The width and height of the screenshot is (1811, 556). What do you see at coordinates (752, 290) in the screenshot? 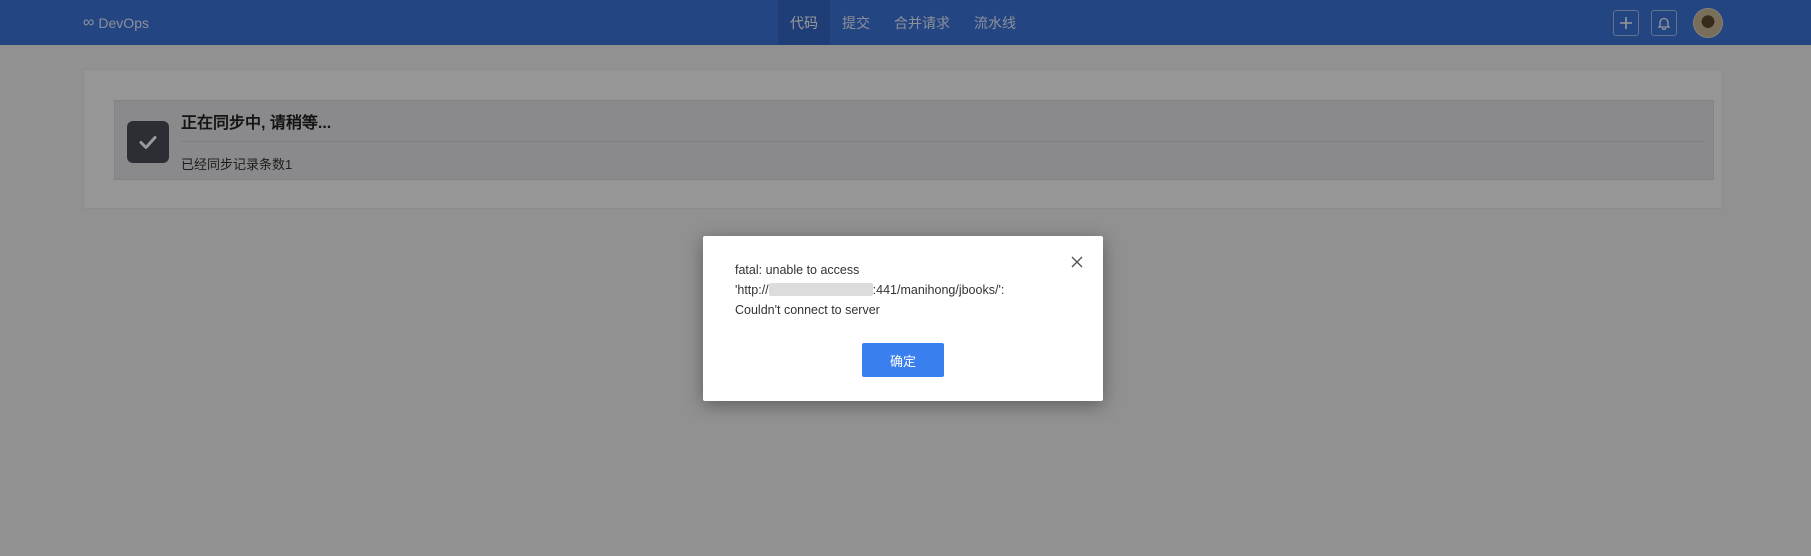
I see `url-prefix: 'http://` at bounding box center [752, 290].